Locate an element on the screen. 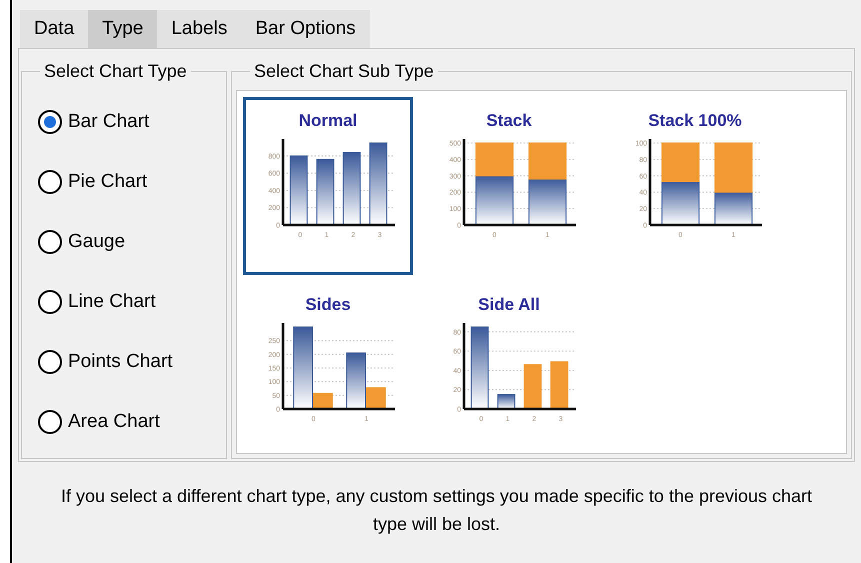  warning-note: If you select a different chart type, any custom settings you made specific to the previous chart type will be lost. is located at coordinates (437, 510).